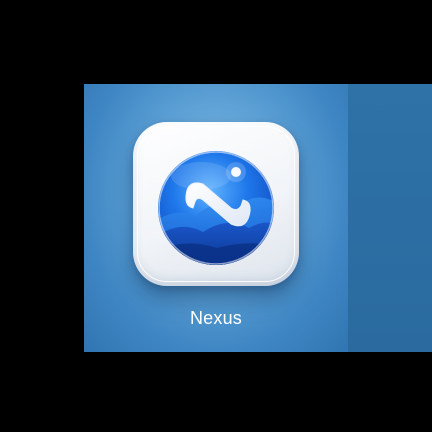 The image size is (432, 432). What do you see at coordinates (216, 208) in the screenshot?
I see `nexus-logo-icon` at bounding box center [216, 208].